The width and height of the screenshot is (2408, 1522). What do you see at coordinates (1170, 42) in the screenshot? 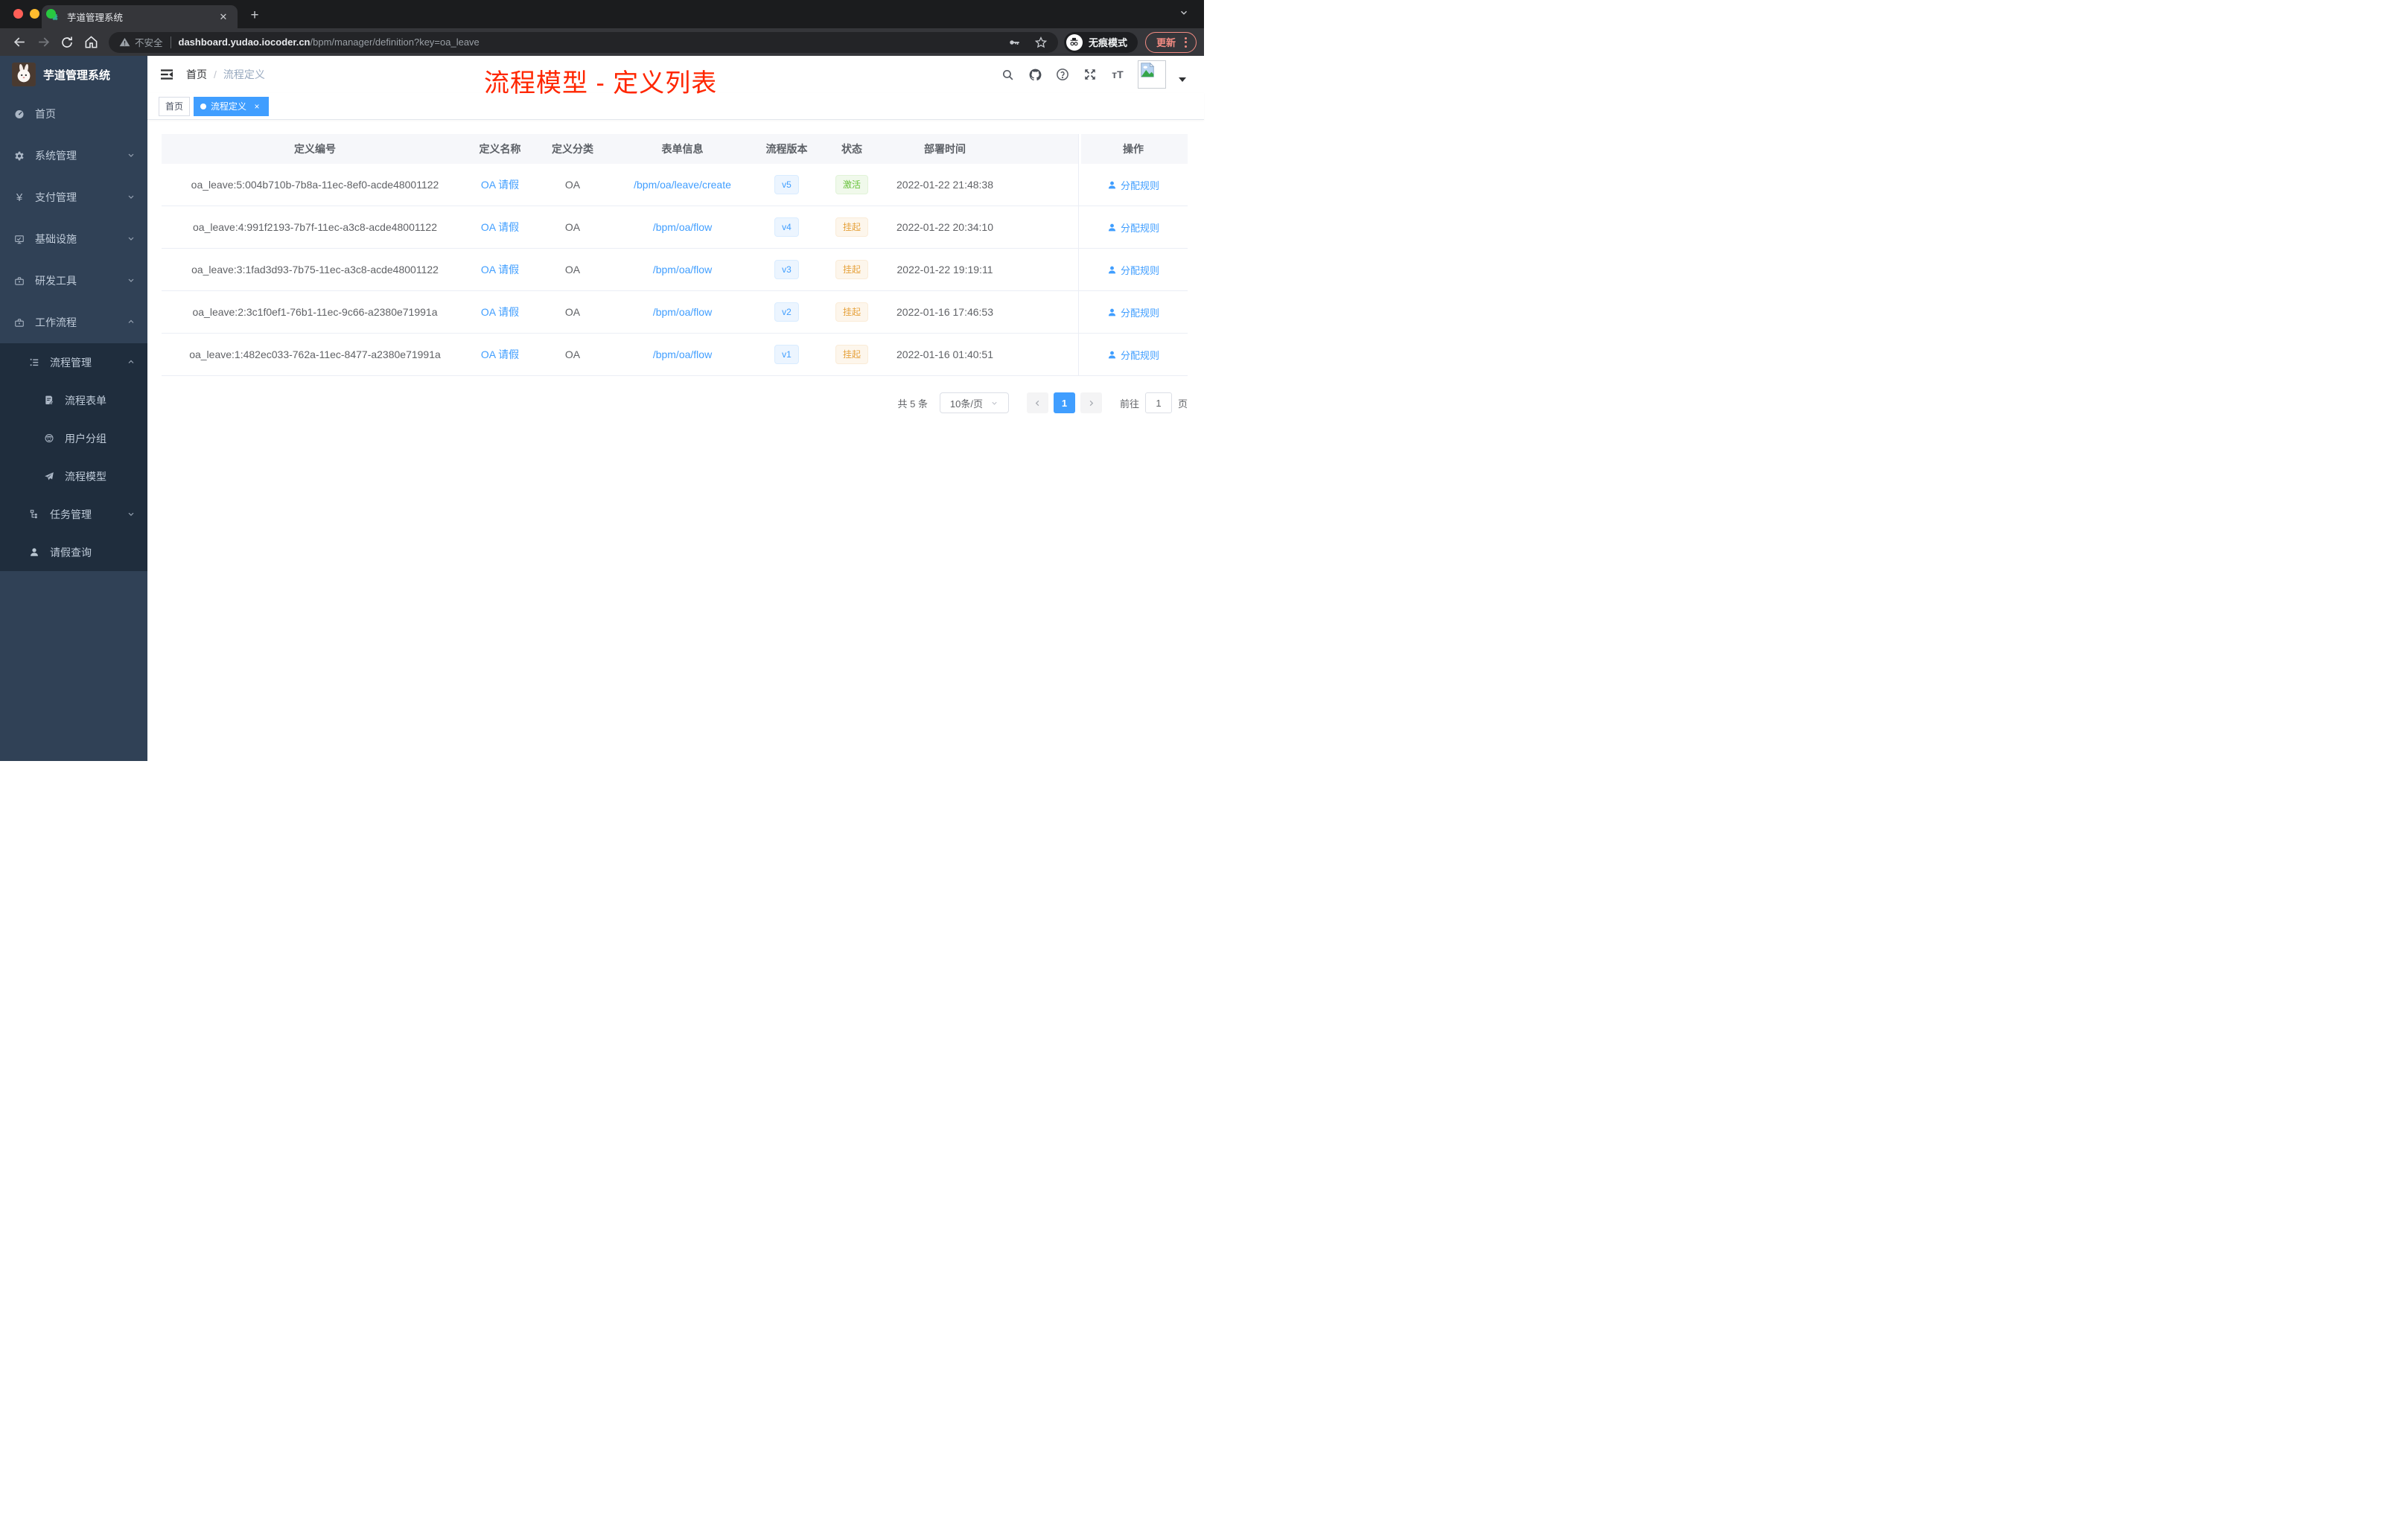
I see `update-button: 更新` at bounding box center [1170, 42].